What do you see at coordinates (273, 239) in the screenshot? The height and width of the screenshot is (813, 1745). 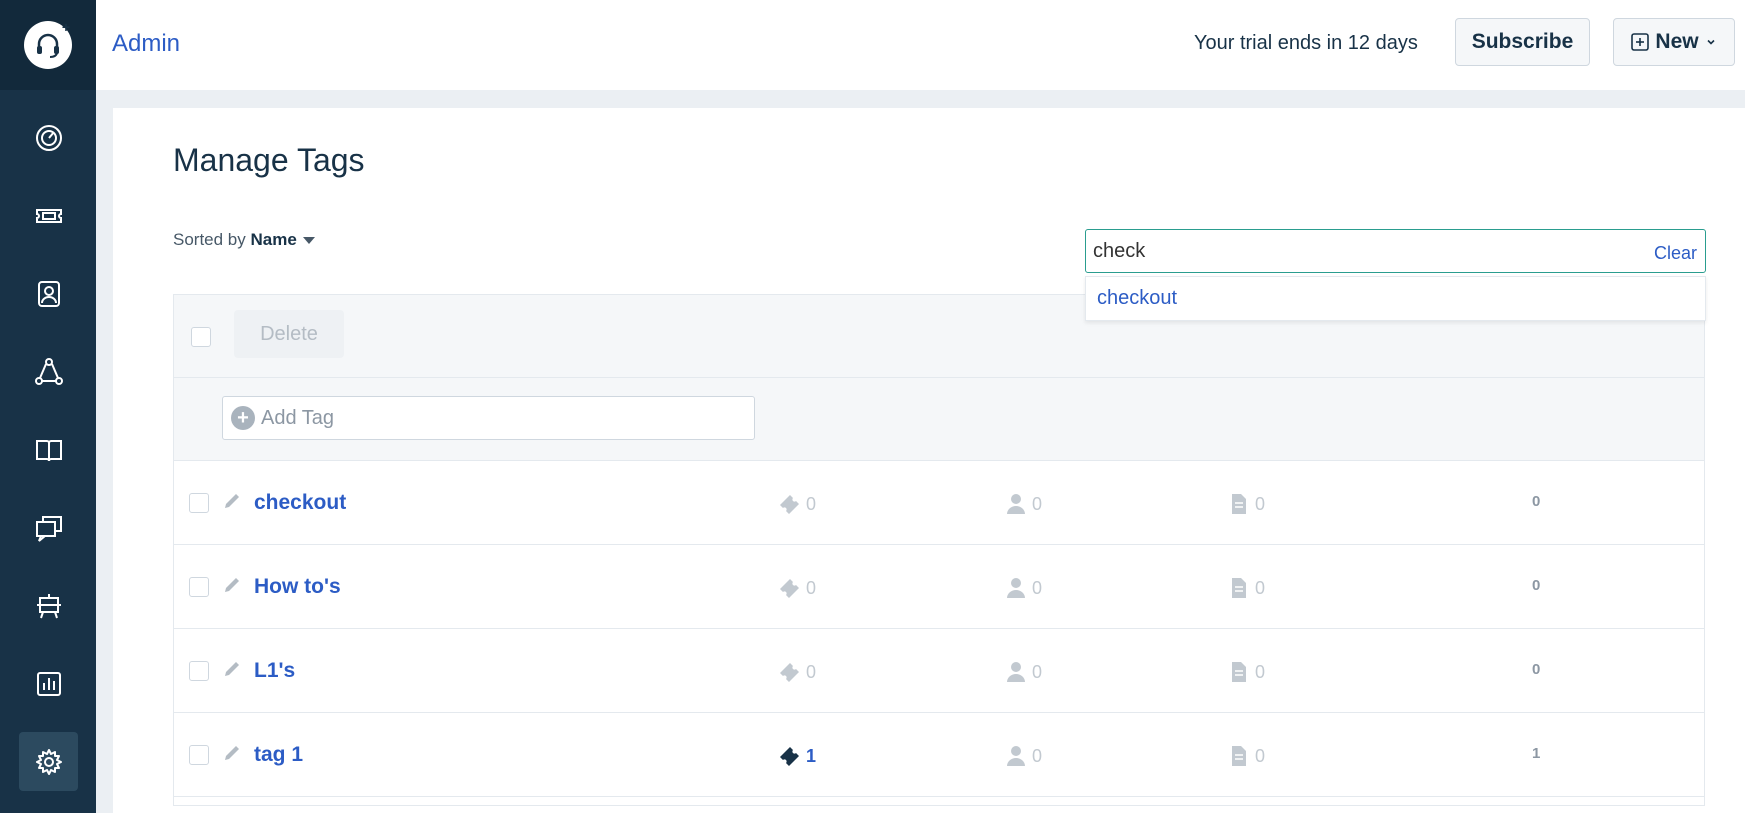 I see `sort-field: Name` at bounding box center [273, 239].